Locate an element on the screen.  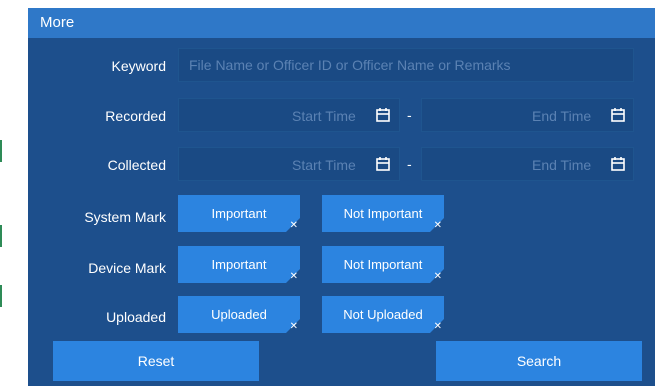
collected-end-placeholder: End Time is located at coordinates (562, 165).